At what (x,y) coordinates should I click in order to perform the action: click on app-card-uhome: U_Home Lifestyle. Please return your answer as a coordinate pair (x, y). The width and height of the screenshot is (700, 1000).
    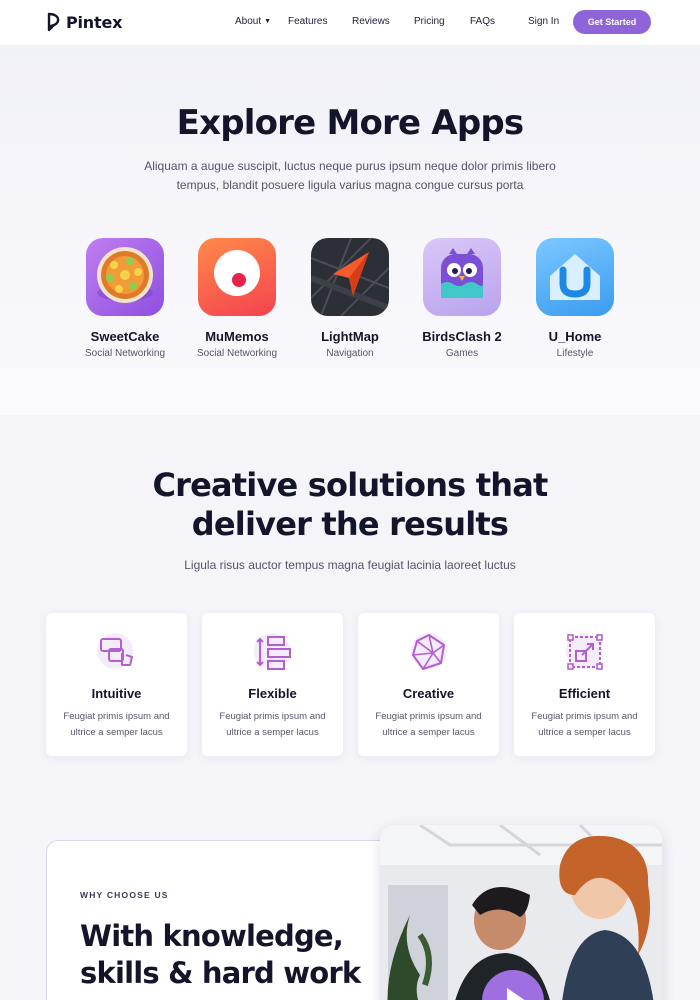
    Looking at the image, I should click on (575, 298).